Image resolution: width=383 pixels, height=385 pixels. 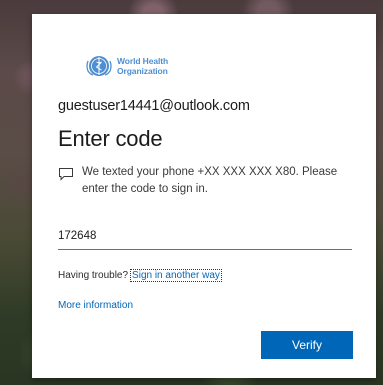 What do you see at coordinates (205, 236) in the screenshot?
I see `code-input` at bounding box center [205, 236].